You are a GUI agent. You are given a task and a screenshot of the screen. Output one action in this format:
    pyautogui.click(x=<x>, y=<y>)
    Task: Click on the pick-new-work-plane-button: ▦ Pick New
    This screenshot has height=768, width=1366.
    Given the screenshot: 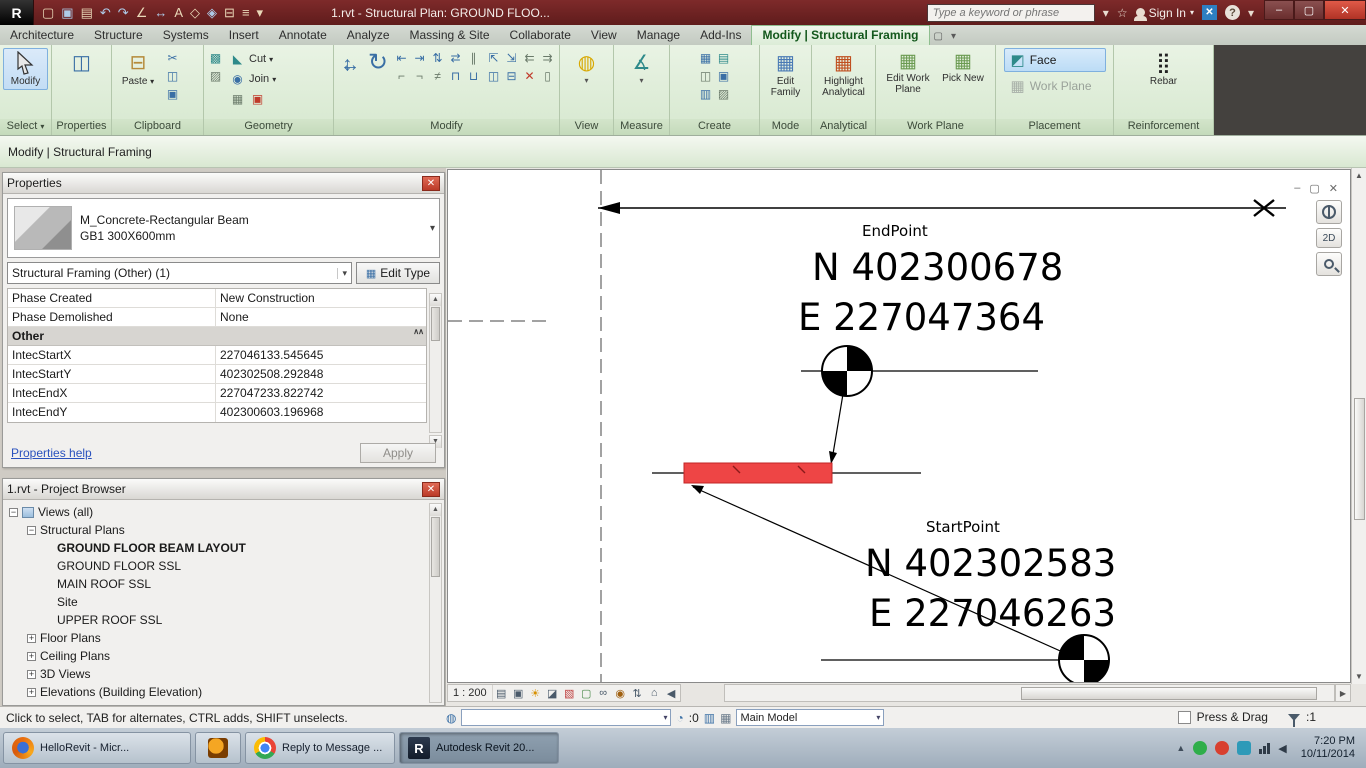 What is the action you would take?
    pyautogui.click(x=963, y=67)
    